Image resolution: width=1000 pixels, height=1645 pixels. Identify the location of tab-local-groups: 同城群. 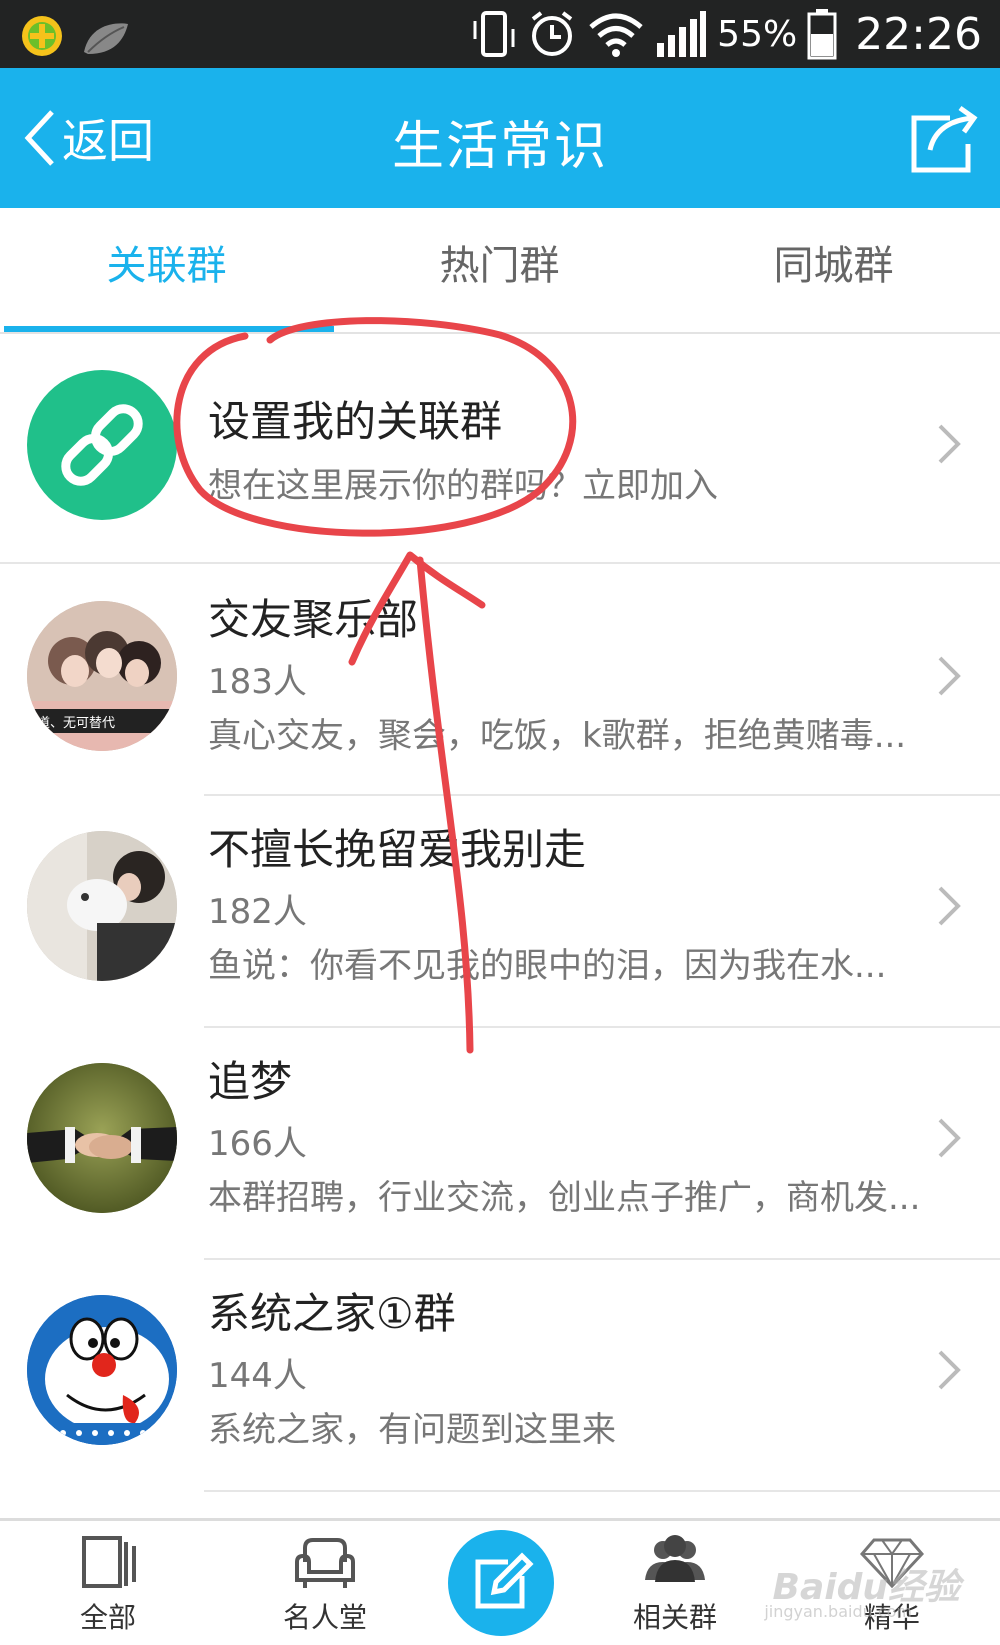
(833, 271).